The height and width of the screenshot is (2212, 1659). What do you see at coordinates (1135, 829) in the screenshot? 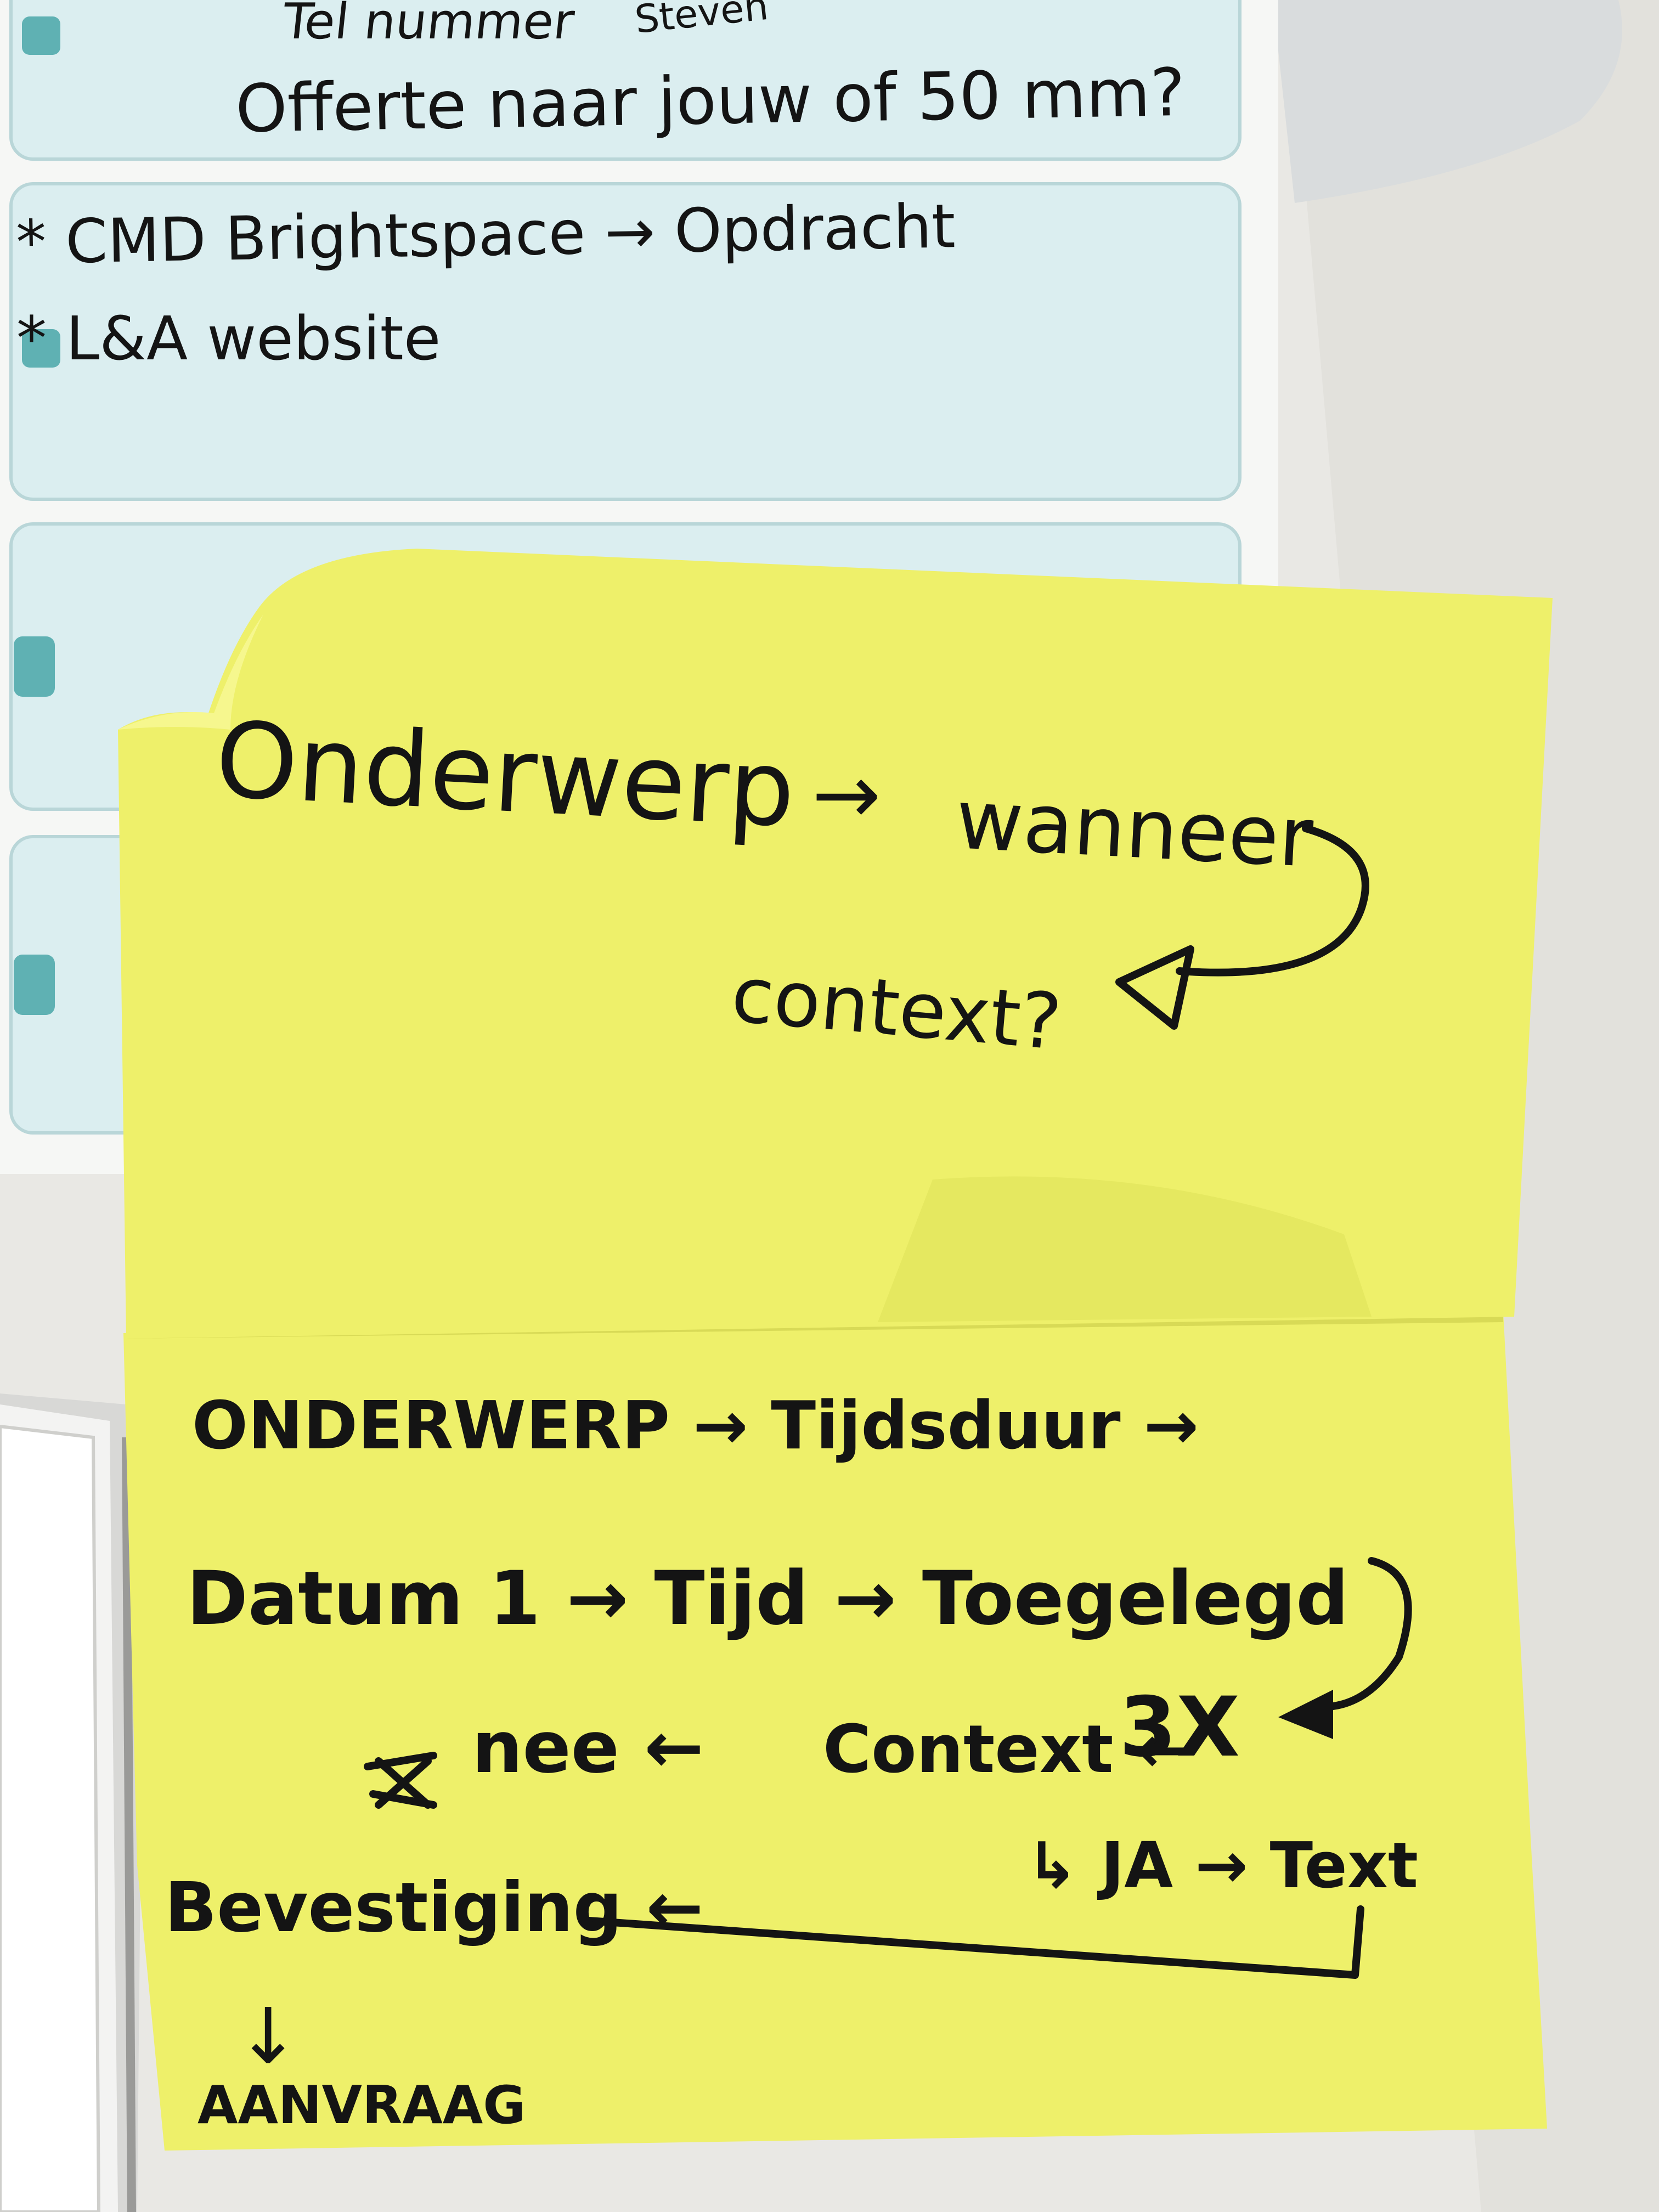
I see `note-wanneer: wanneer` at bounding box center [1135, 829].